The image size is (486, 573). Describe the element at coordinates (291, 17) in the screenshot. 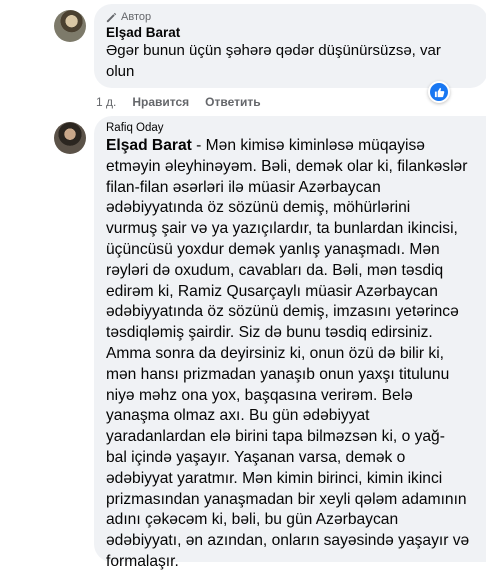

I see `author-badge: Автор` at that location.